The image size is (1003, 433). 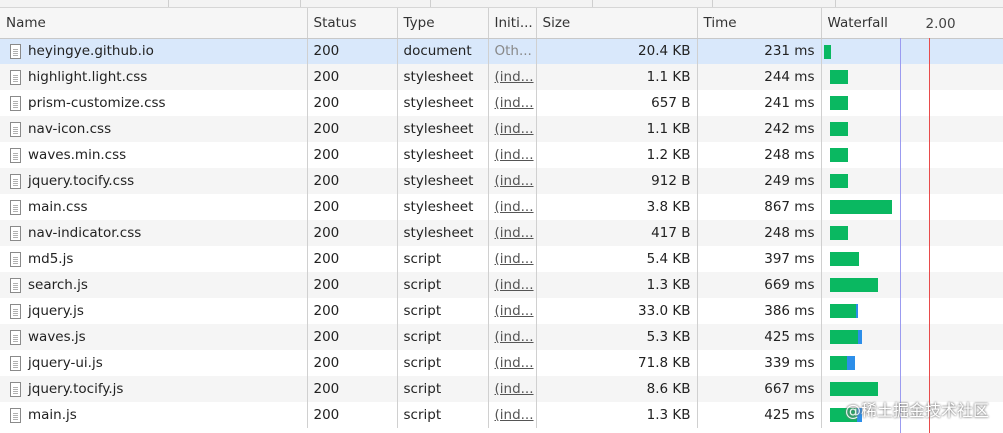 What do you see at coordinates (758, 207) in the screenshot?
I see `request-time: 867 ms` at bounding box center [758, 207].